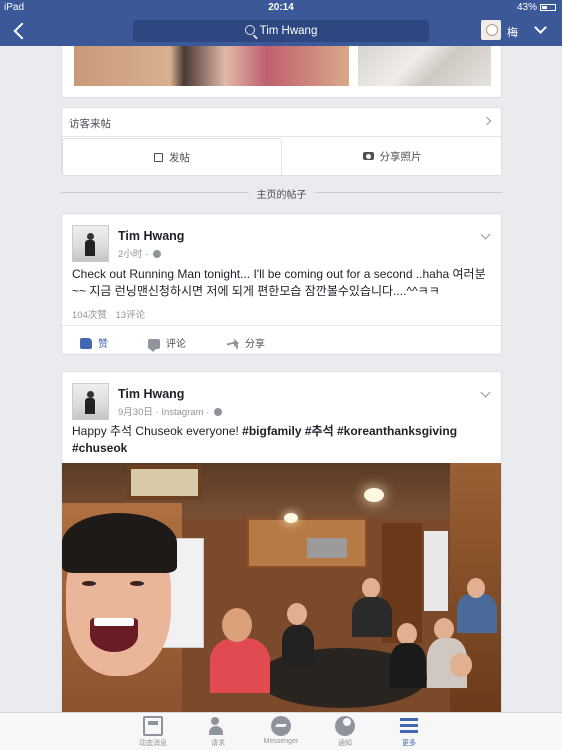 The height and width of the screenshot is (750, 562). What do you see at coordinates (94, 342) in the screenshot?
I see `like-button: 赞` at bounding box center [94, 342].